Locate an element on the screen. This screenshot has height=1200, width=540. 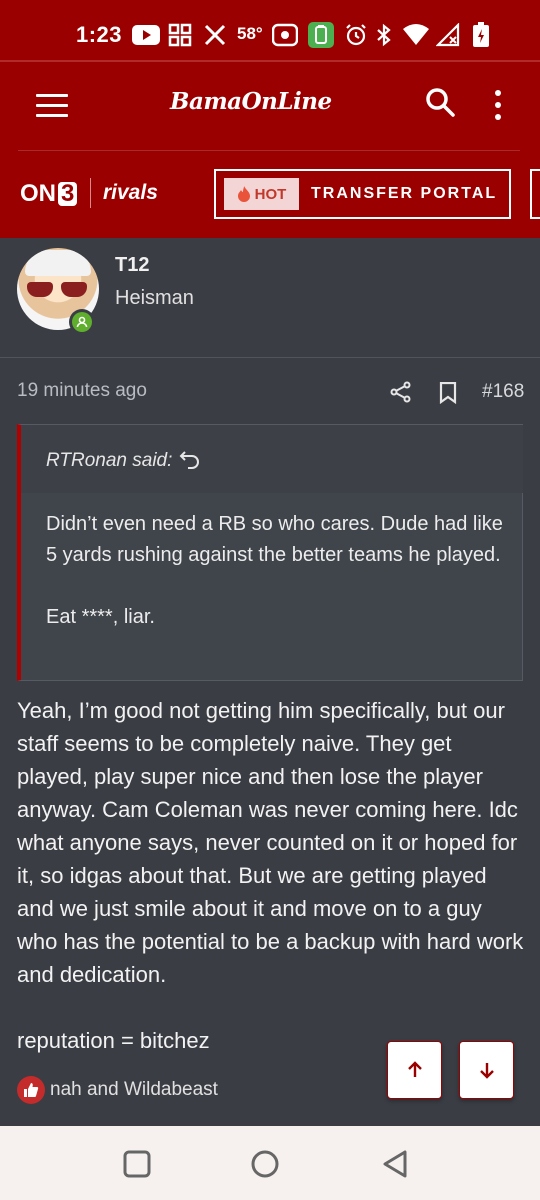
bookmark-icon is located at coordinates (448, 395).